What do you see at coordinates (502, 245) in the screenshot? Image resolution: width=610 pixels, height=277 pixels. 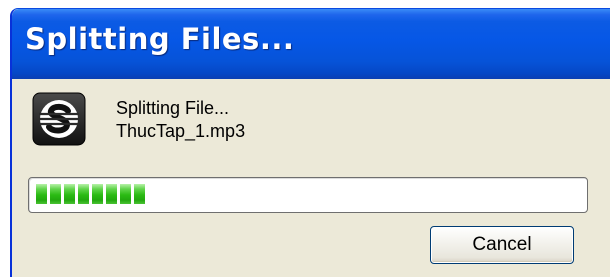 I see `cancel-button: Cancel` at bounding box center [502, 245].